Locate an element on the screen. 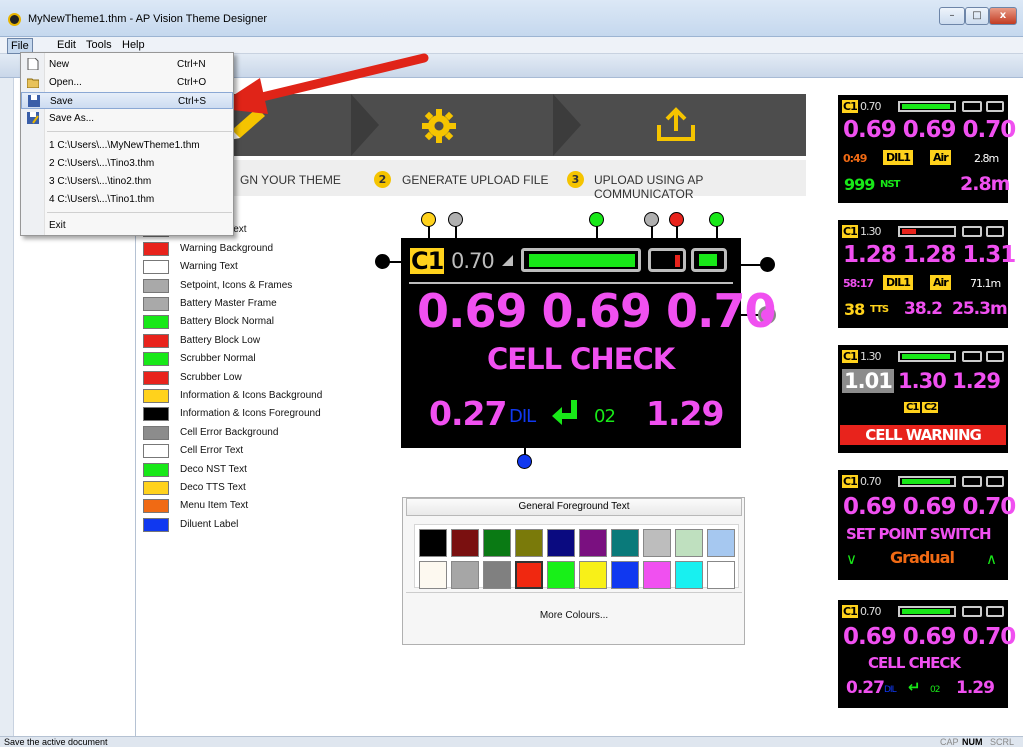 This screenshot has height=747, width=1023. pin-scrubber is located at coordinates (716, 219).